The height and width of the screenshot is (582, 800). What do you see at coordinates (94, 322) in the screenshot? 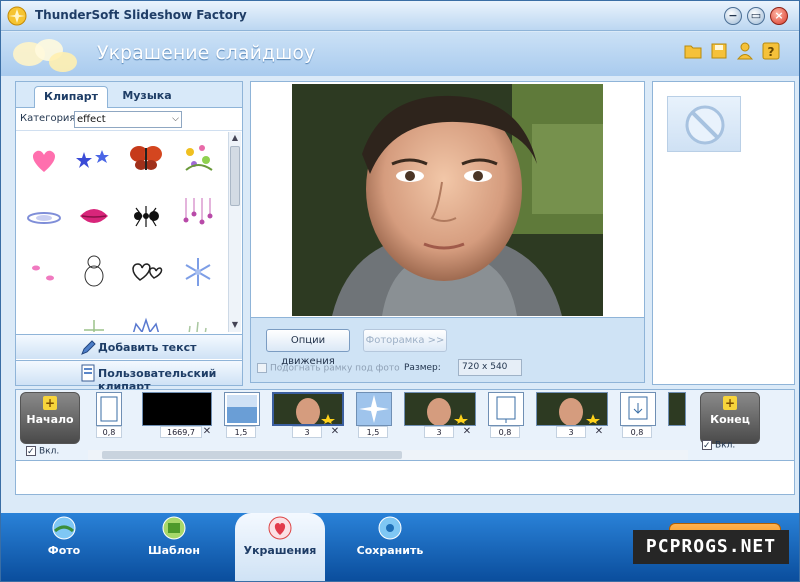
I see `sparkle-clipart-icon` at bounding box center [94, 322].